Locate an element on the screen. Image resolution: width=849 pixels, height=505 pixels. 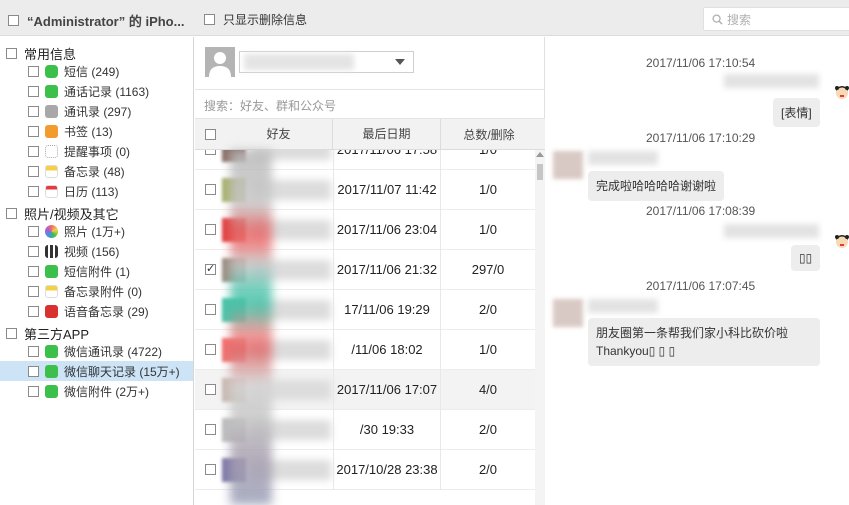
sidebar-item-bookmarks: 书签 (13) is located at coordinates (96, 131).